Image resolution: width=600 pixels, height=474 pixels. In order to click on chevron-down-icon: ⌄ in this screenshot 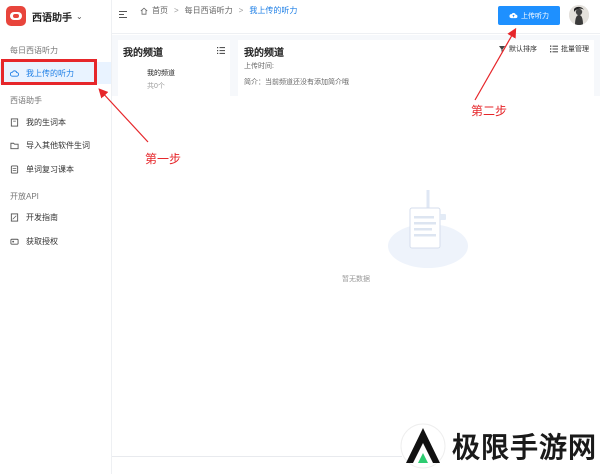, I will do `click(79, 16)`.